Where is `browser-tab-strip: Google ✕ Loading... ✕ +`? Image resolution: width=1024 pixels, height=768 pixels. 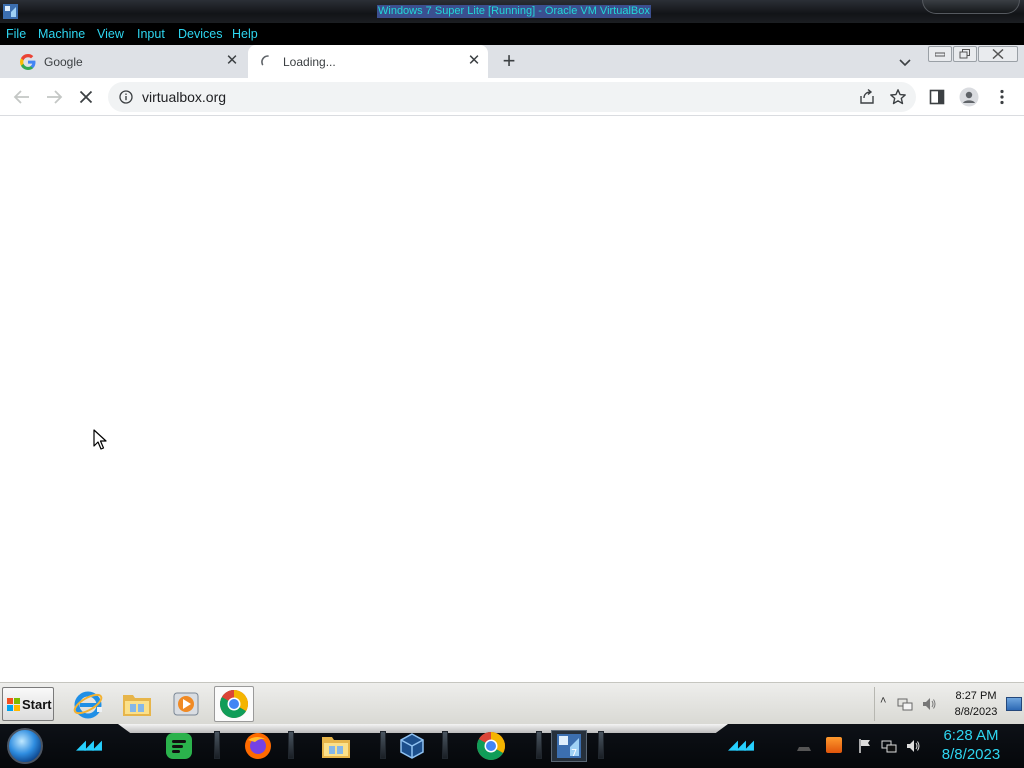 browser-tab-strip: Google ✕ Loading... ✕ + is located at coordinates (512, 61).